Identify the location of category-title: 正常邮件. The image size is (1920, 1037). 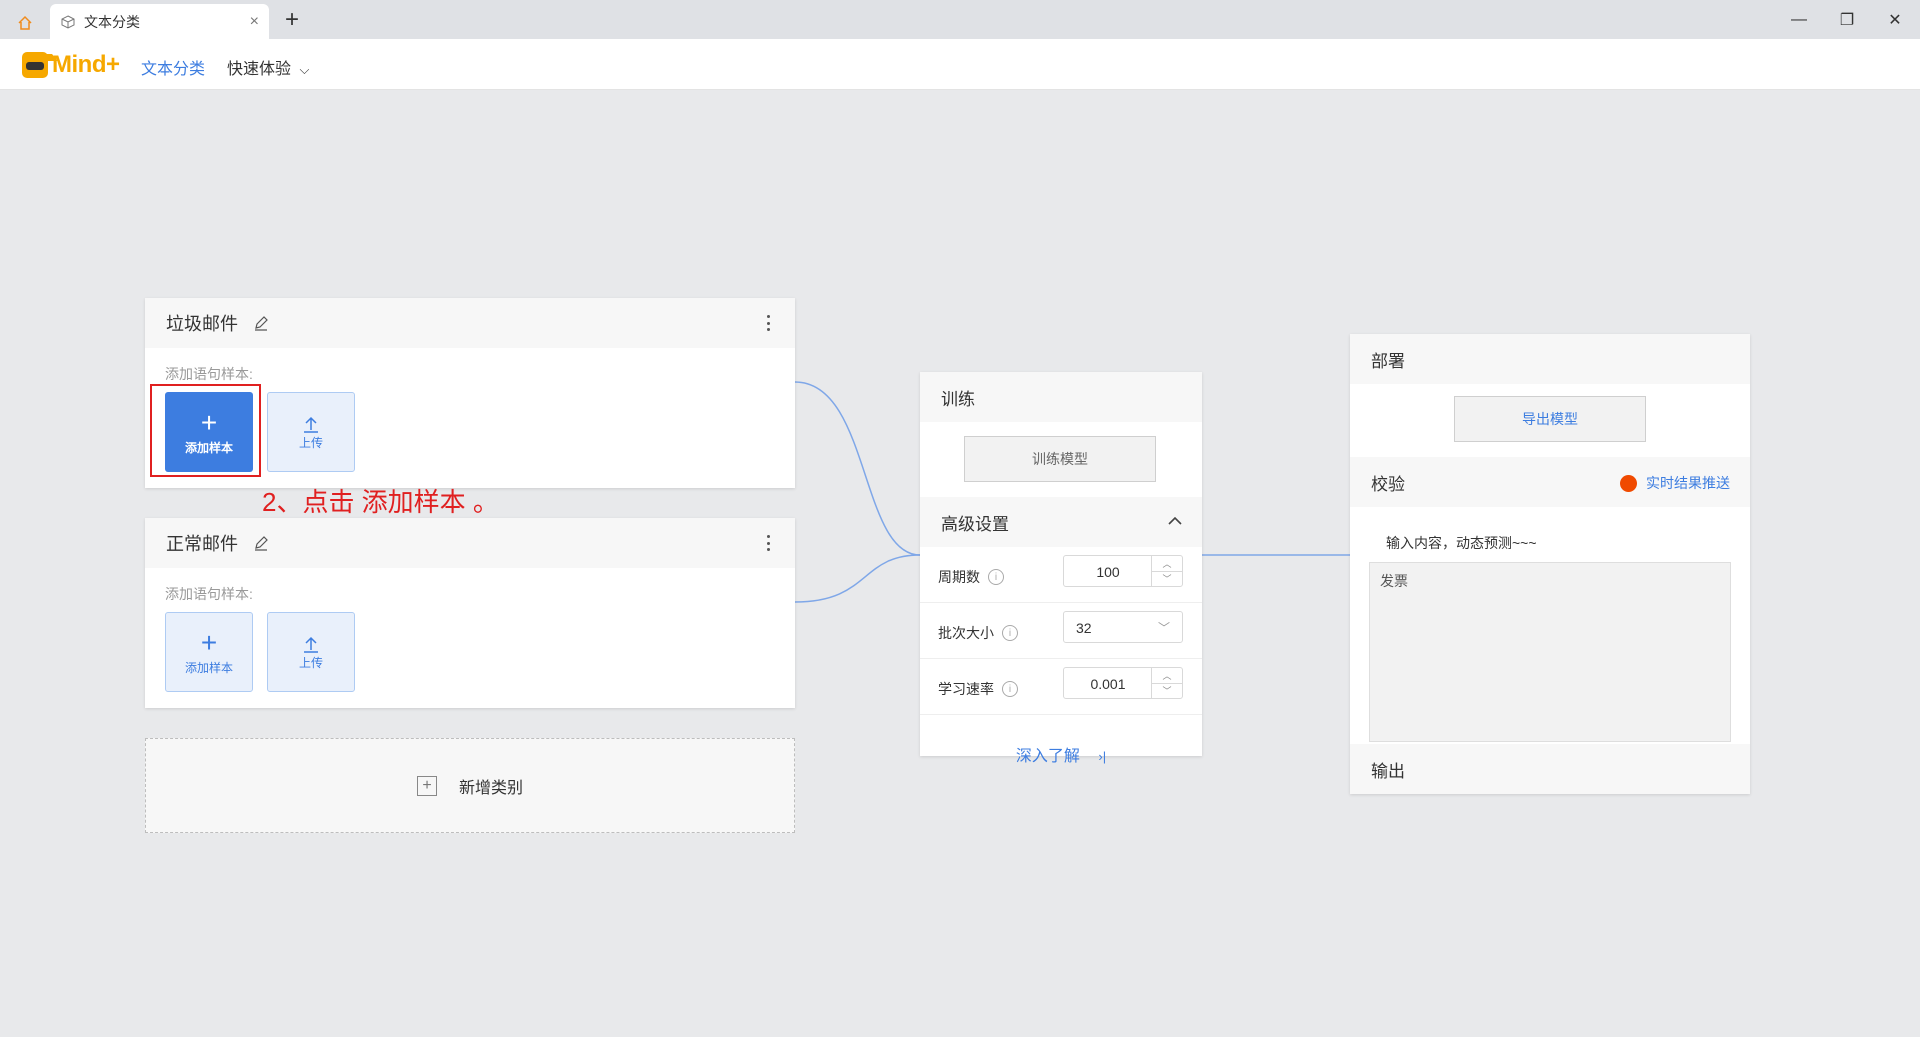
(202, 544).